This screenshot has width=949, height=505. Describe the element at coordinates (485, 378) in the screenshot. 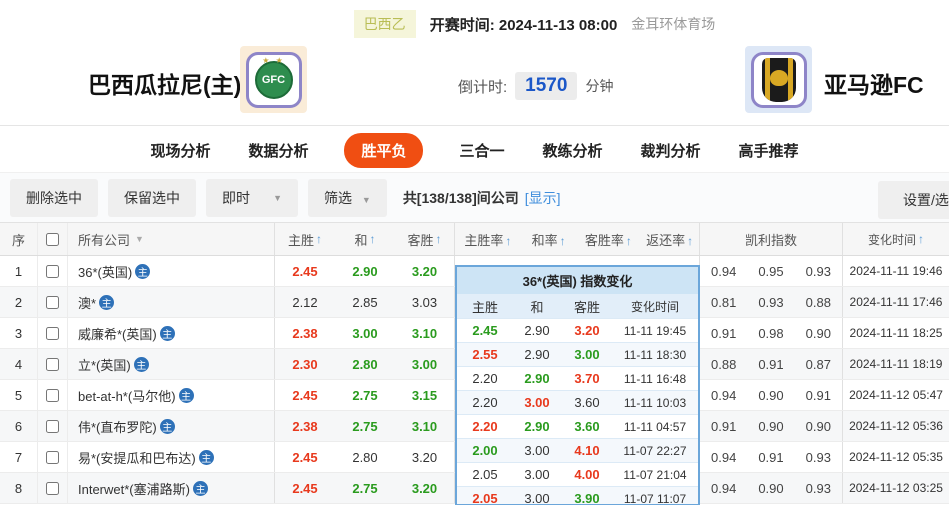

I see `popup-odds-home: 2.20` at that location.